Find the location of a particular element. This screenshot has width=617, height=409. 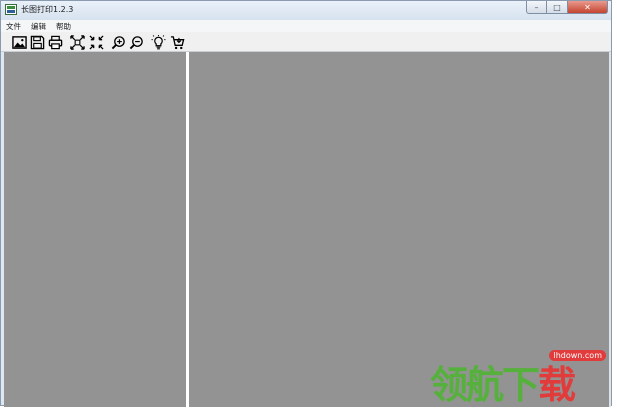

fit-width-icon is located at coordinates (77, 42).